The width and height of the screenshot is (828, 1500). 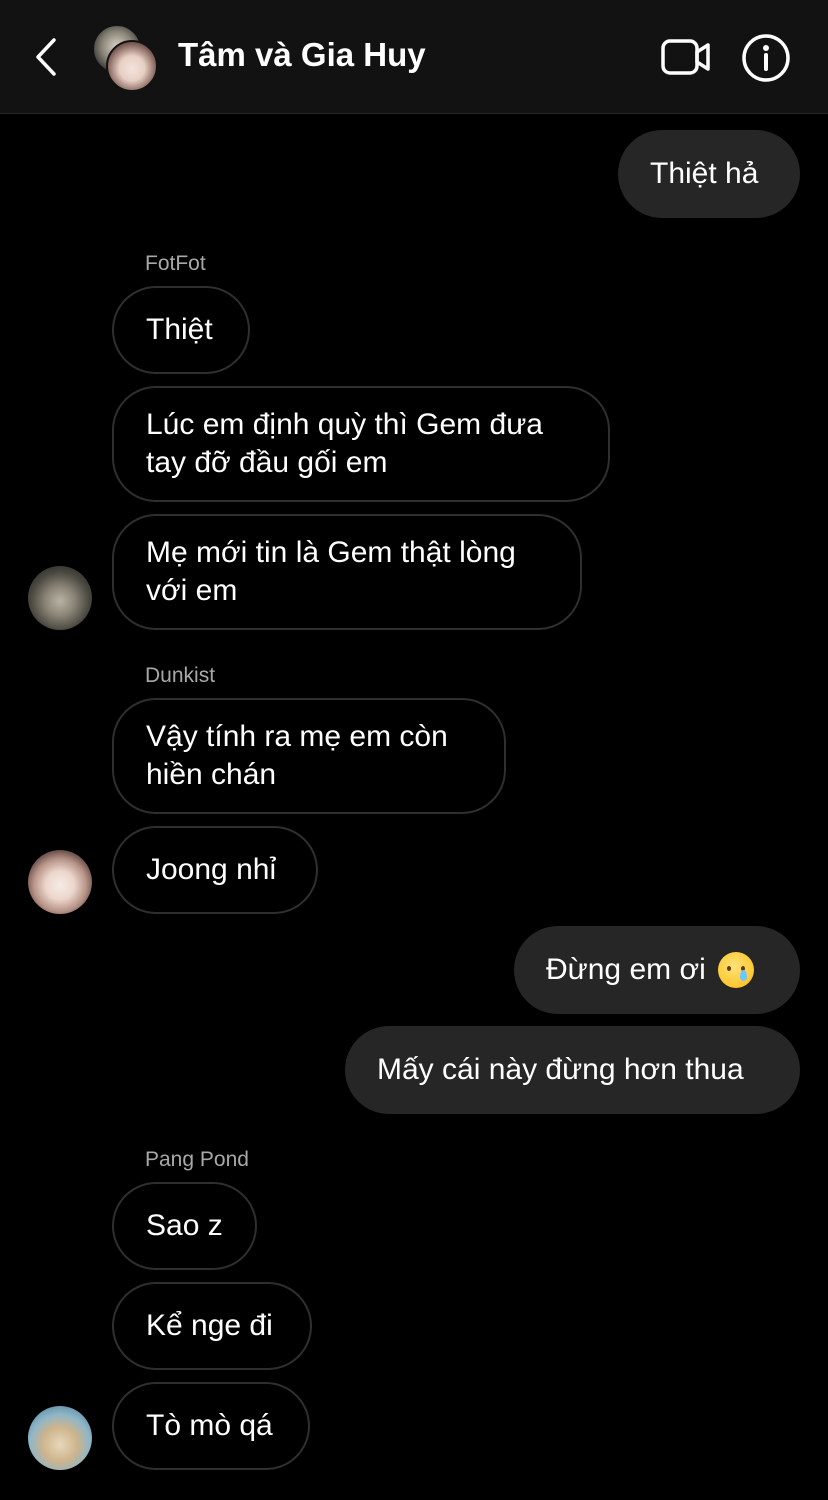 I want to click on message-text-line: Lúc em định quỳ thì Gem đưa, so click(x=344, y=424).